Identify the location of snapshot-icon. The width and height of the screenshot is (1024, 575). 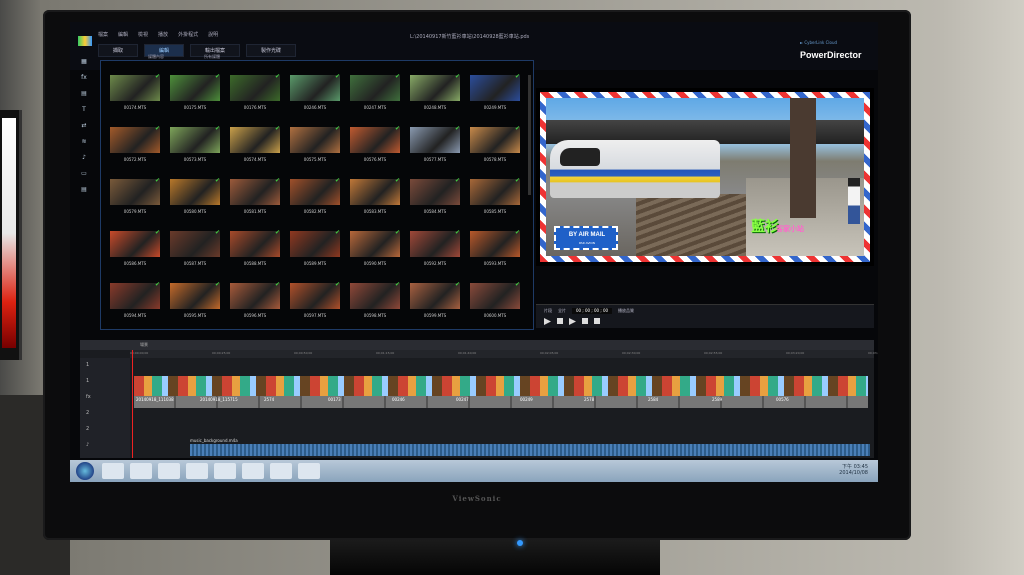
(585, 321).